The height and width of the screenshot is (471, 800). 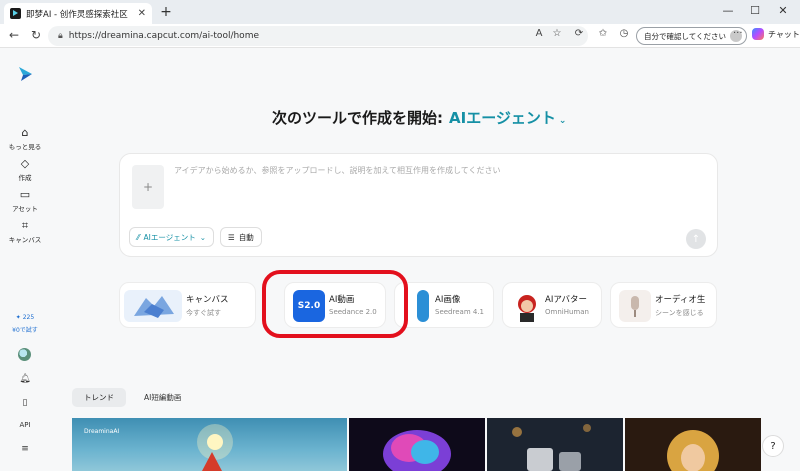 What do you see at coordinates (400, 12) in the screenshot?
I see `browser-titlebar: 即梦AI - 创作灵感探索社区 ✕ + — ☐ ✕` at bounding box center [400, 12].